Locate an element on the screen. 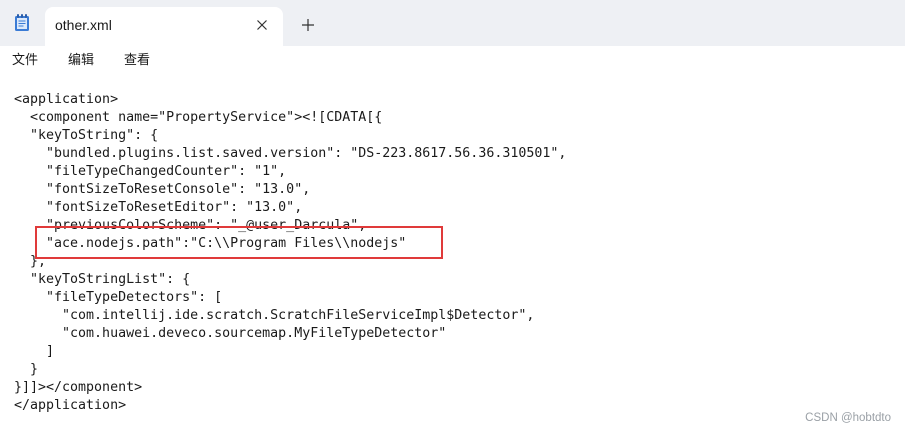 The width and height of the screenshot is (905, 434). menu-edit: 编辑 is located at coordinates (81, 61).